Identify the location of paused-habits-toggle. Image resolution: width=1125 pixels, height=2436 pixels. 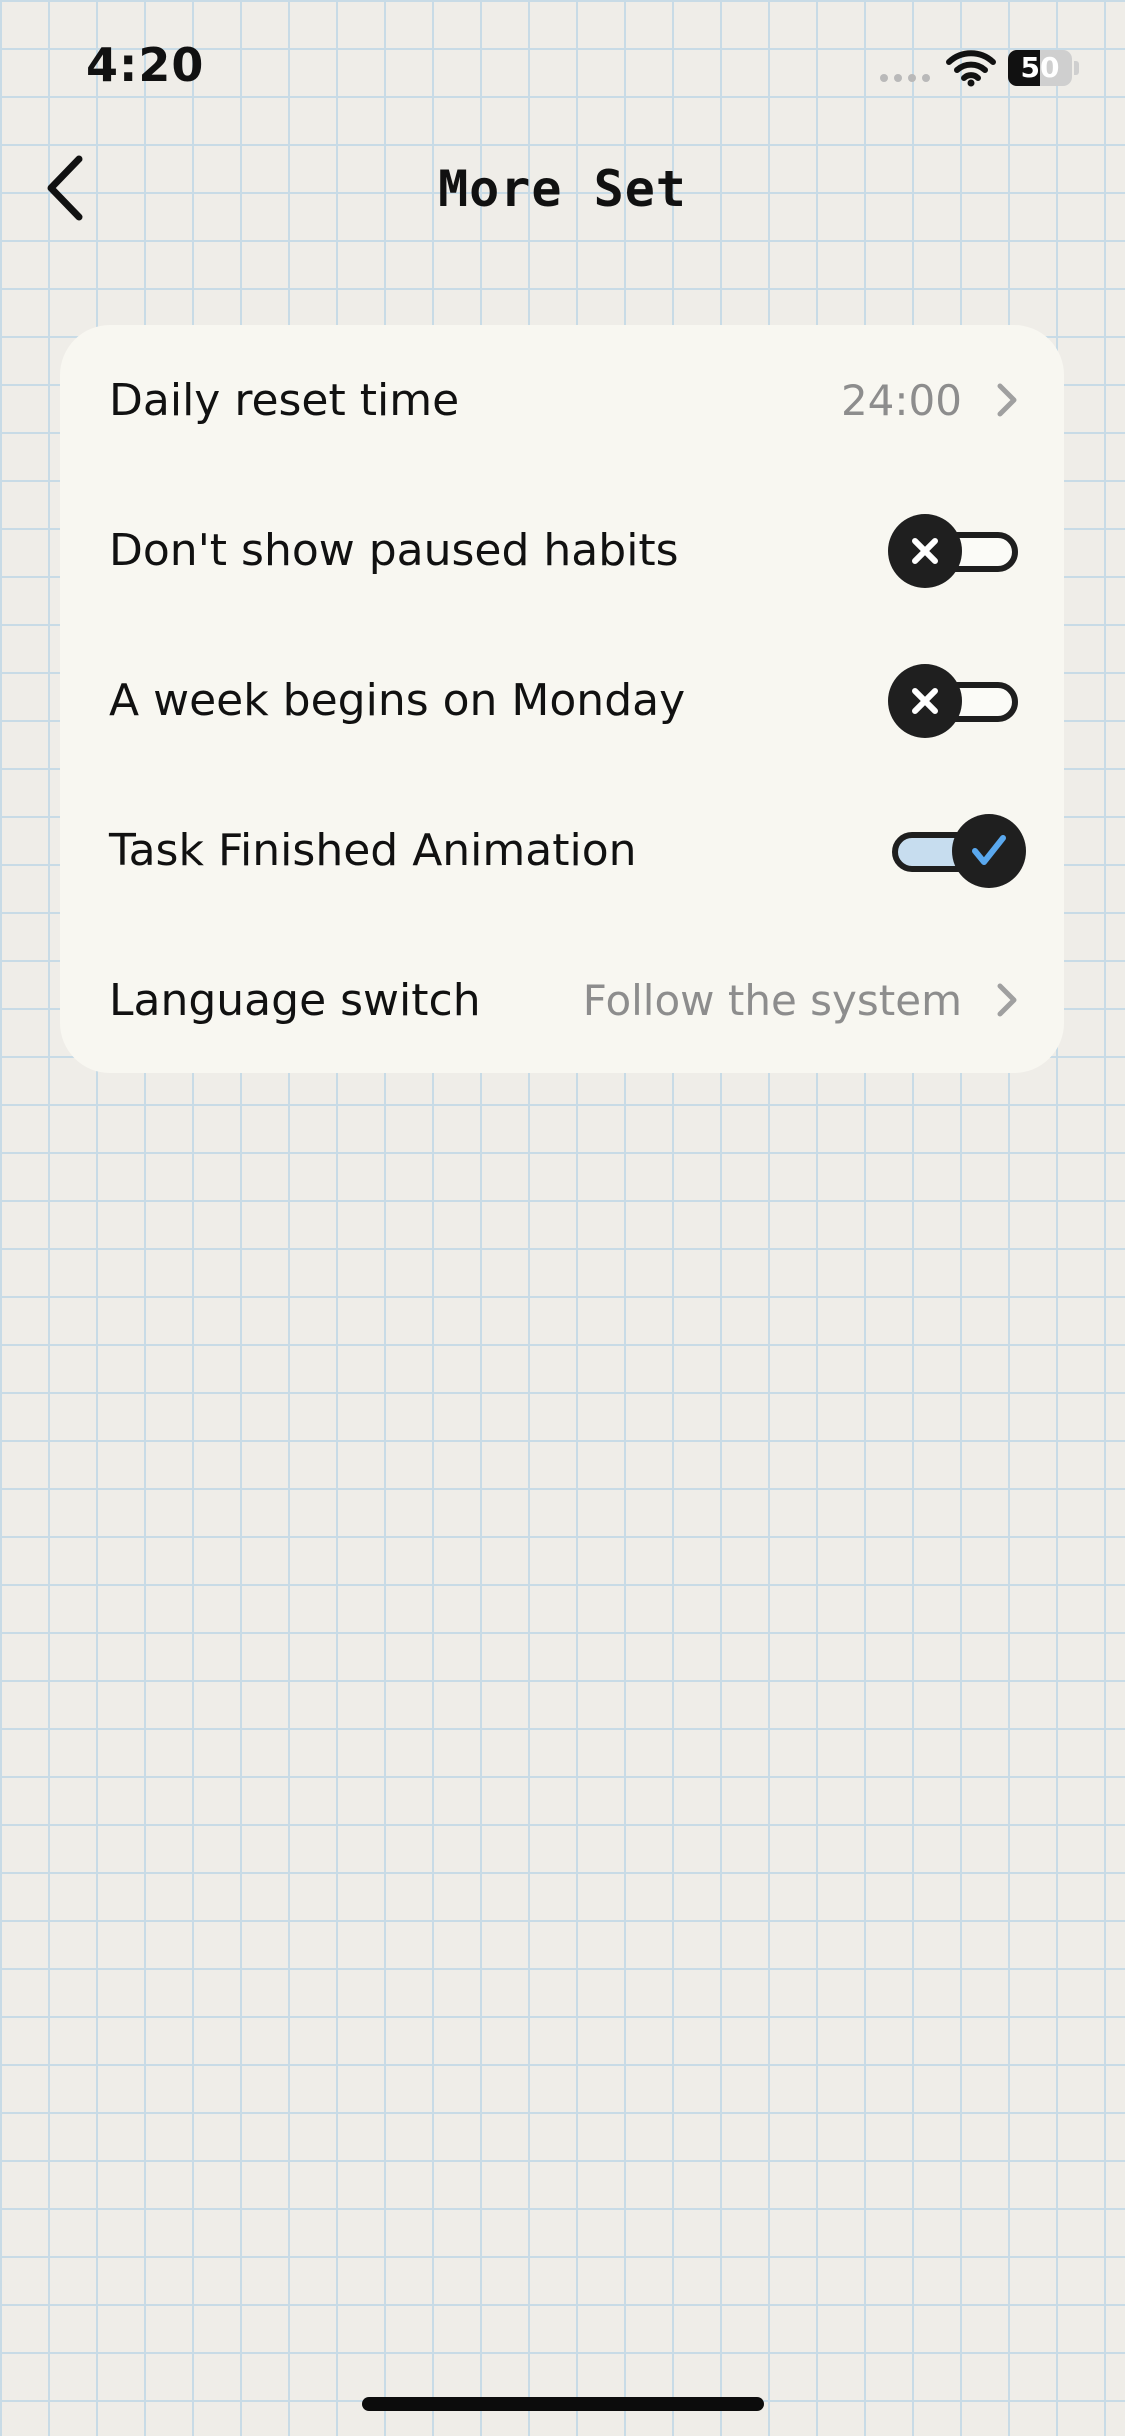
(956, 550).